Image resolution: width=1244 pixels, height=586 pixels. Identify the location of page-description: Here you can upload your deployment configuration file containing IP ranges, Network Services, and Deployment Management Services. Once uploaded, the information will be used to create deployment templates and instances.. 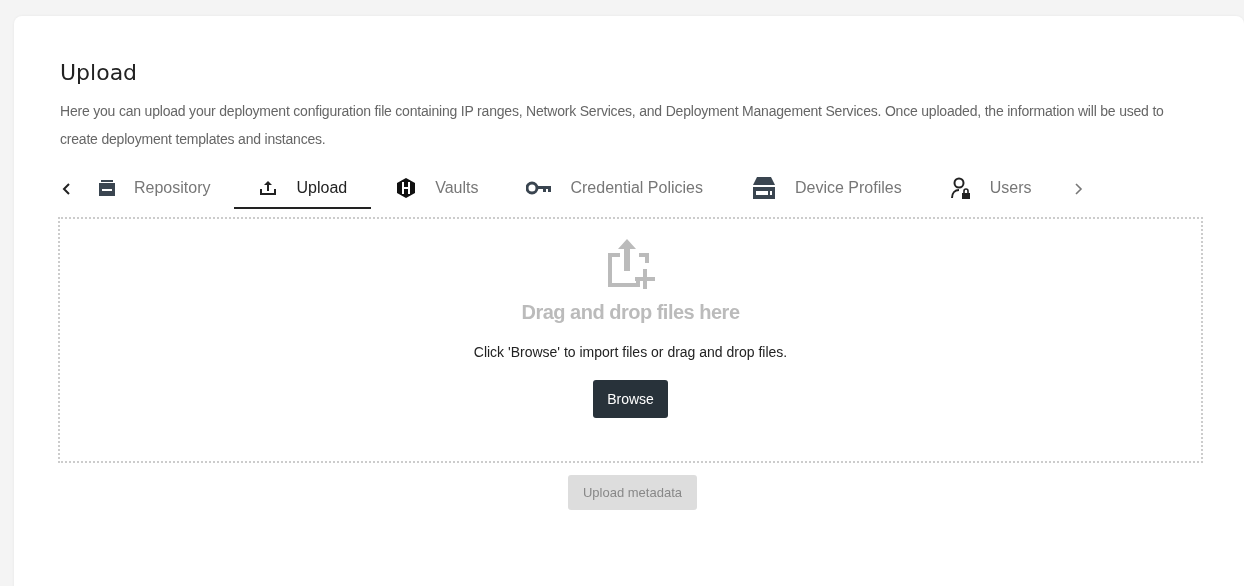
(612, 125).